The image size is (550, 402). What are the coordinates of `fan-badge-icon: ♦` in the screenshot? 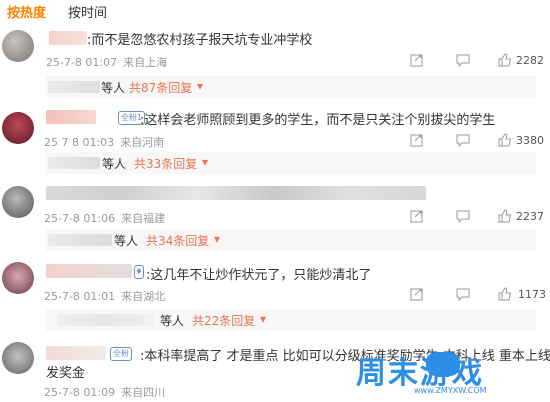 It's located at (139, 272).